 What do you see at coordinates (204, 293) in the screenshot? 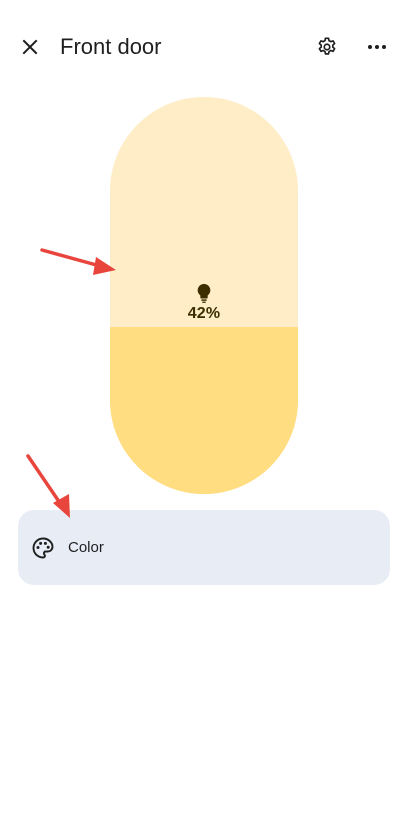
I see `lightbulb-icon` at bounding box center [204, 293].